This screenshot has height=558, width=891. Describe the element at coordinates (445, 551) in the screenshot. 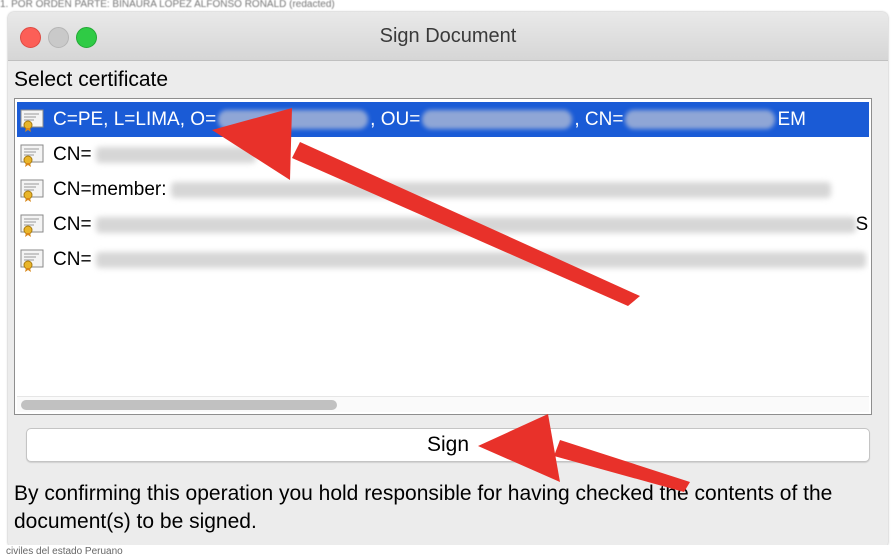

I see `background-page-text-bottom: civiles del estado Peruano` at that location.